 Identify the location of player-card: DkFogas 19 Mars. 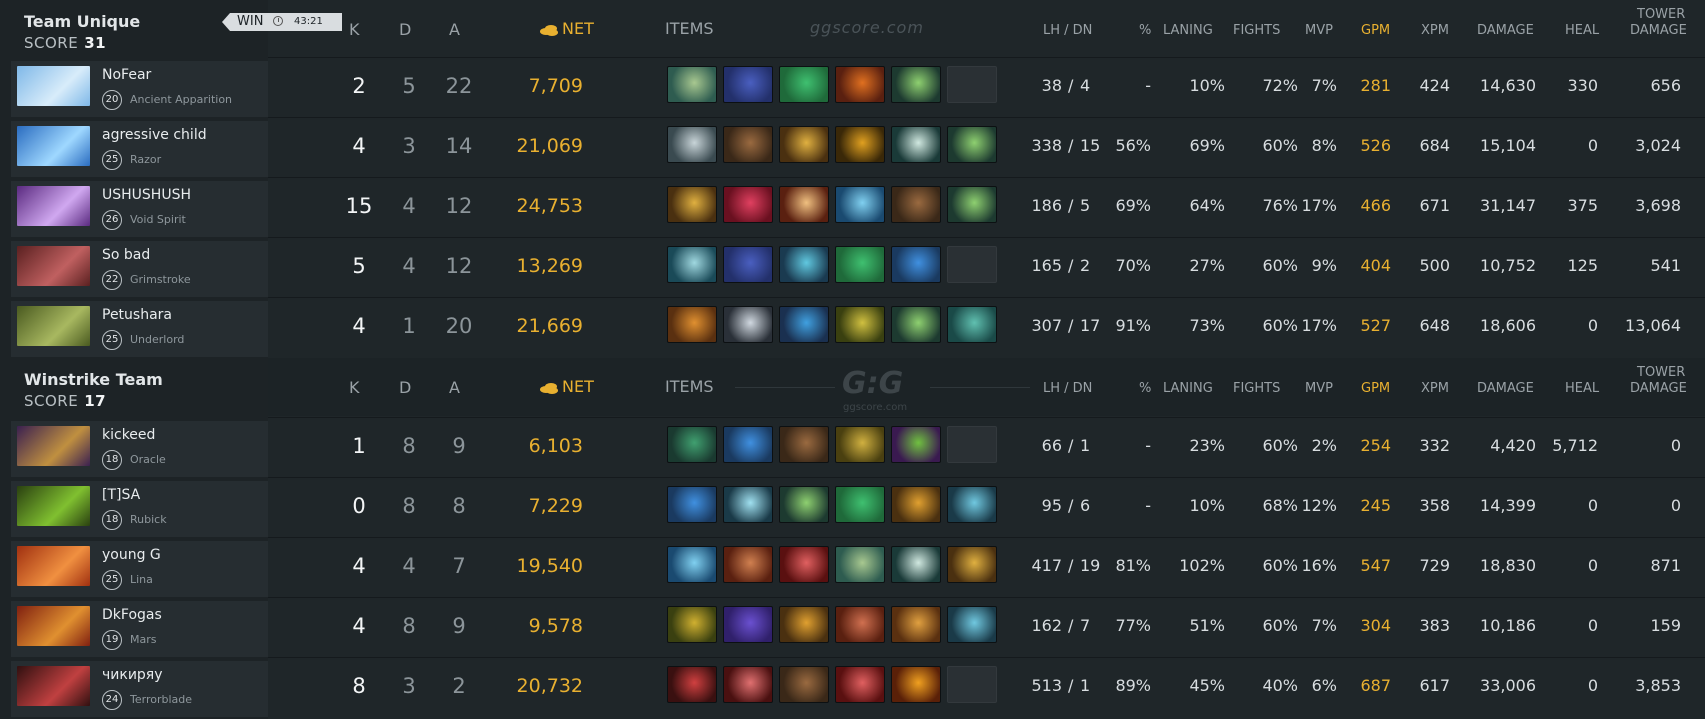
(139, 629).